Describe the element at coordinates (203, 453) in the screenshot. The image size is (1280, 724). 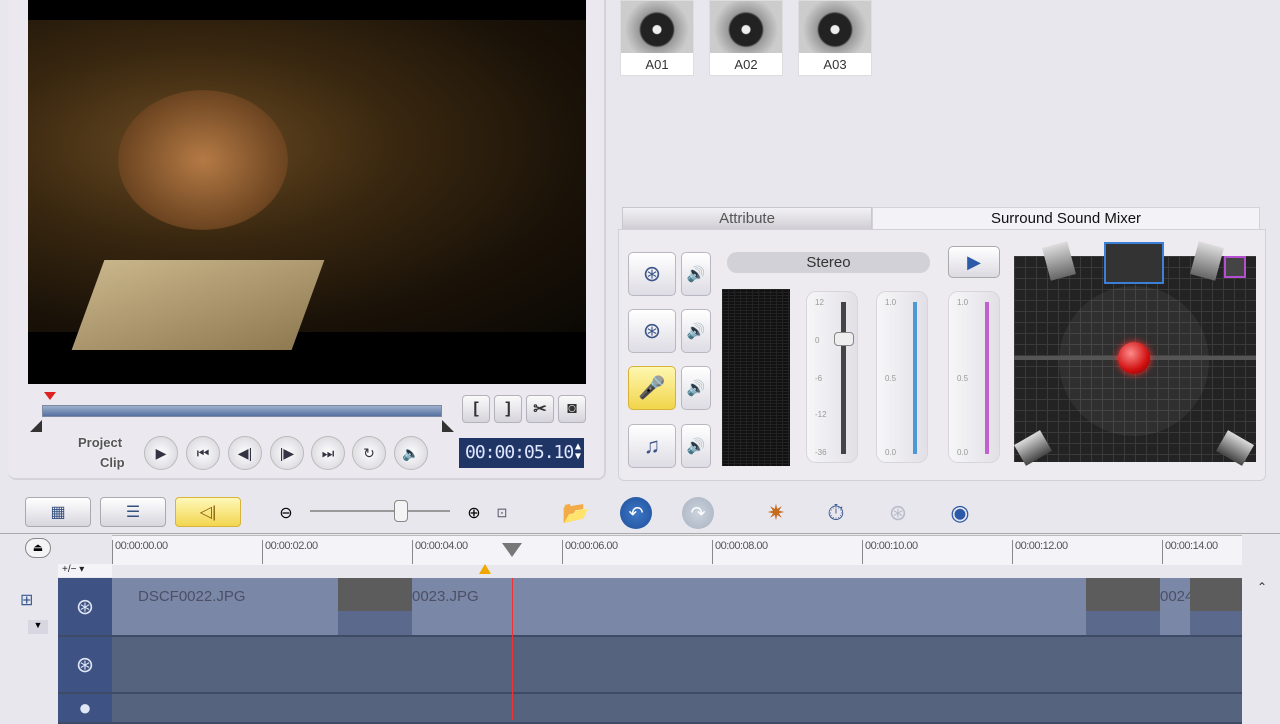
I see `home-button: ⏮` at that location.